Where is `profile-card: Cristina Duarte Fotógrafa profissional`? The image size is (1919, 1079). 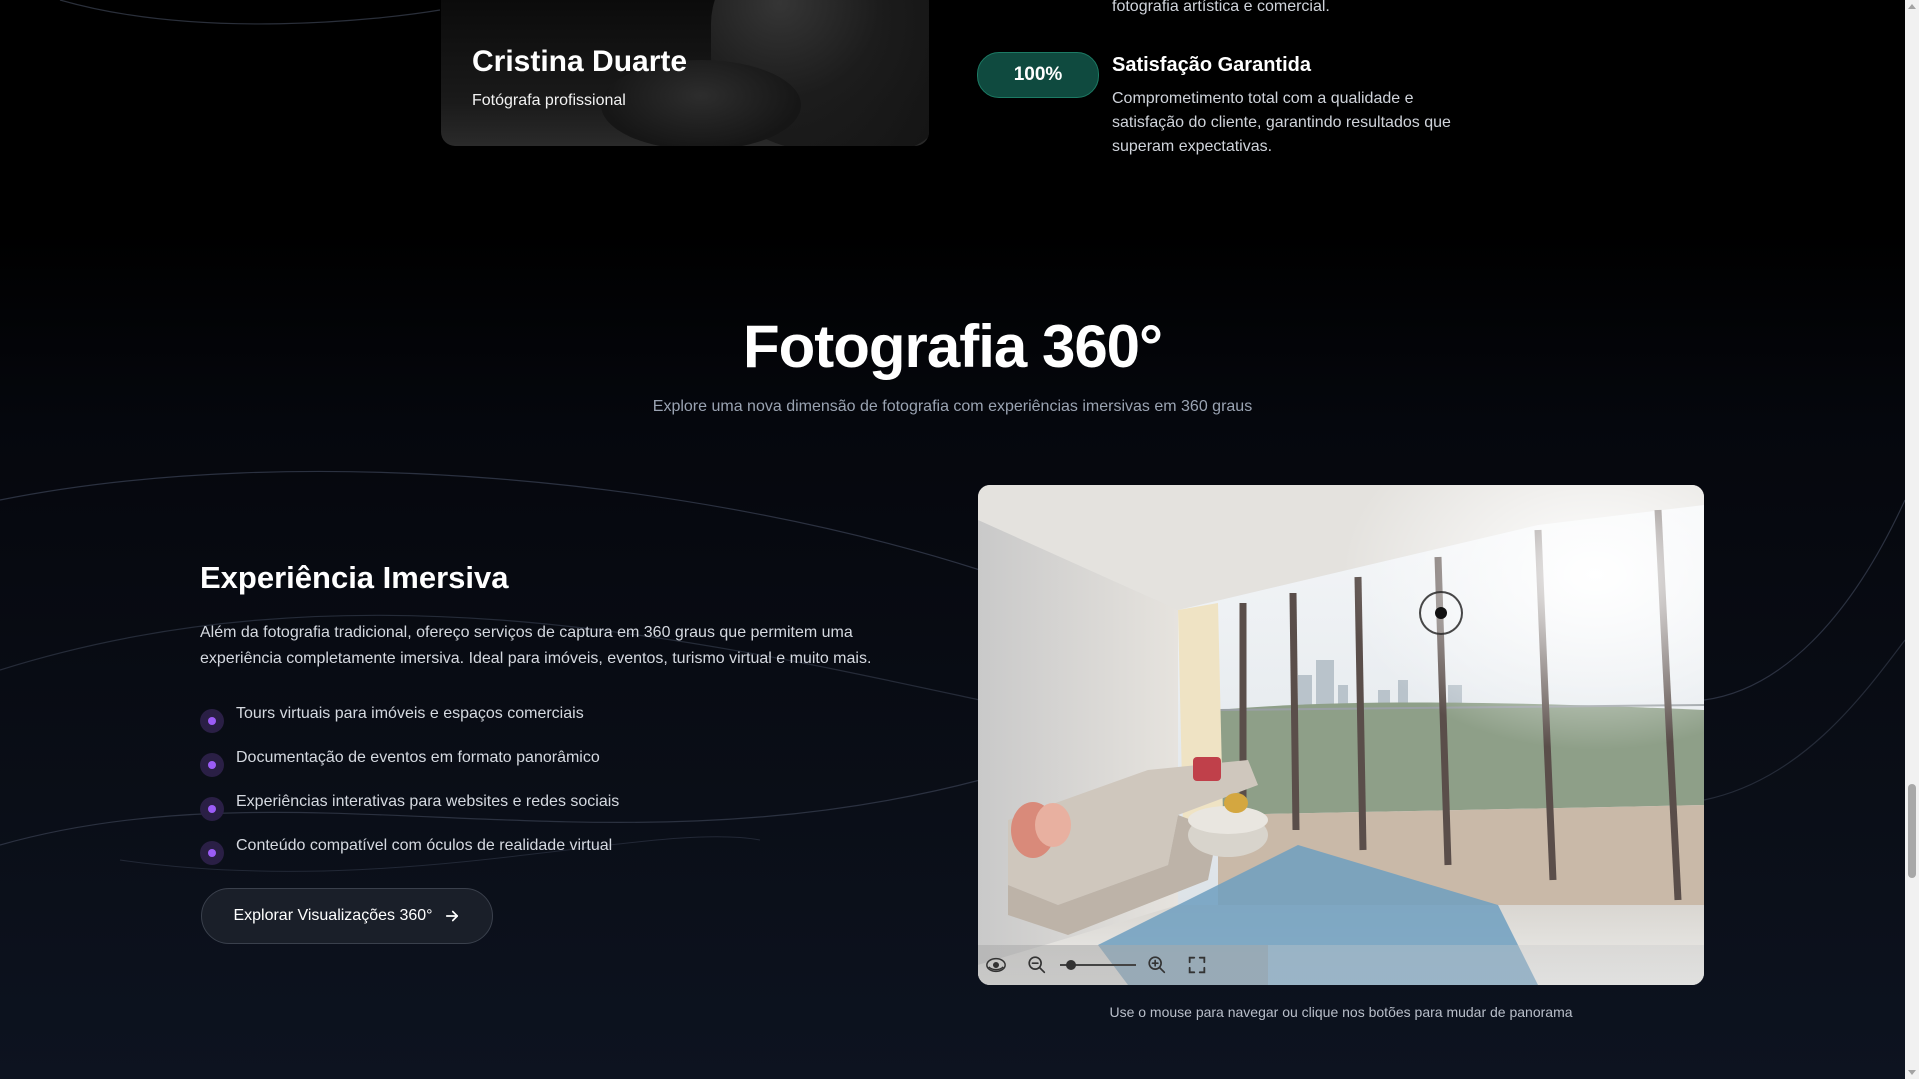
profile-card: Cristina Duarte Fotógrafa profissional is located at coordinates (685, 73).